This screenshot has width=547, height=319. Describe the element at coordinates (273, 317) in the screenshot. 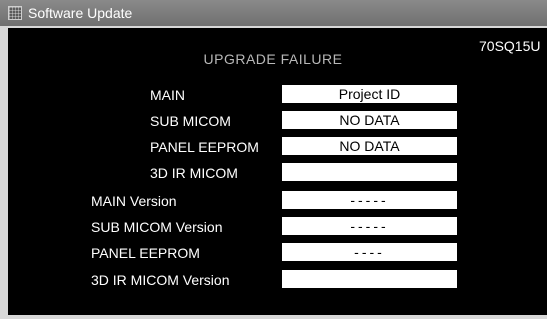

I see `window-bottom-edge` at that location.